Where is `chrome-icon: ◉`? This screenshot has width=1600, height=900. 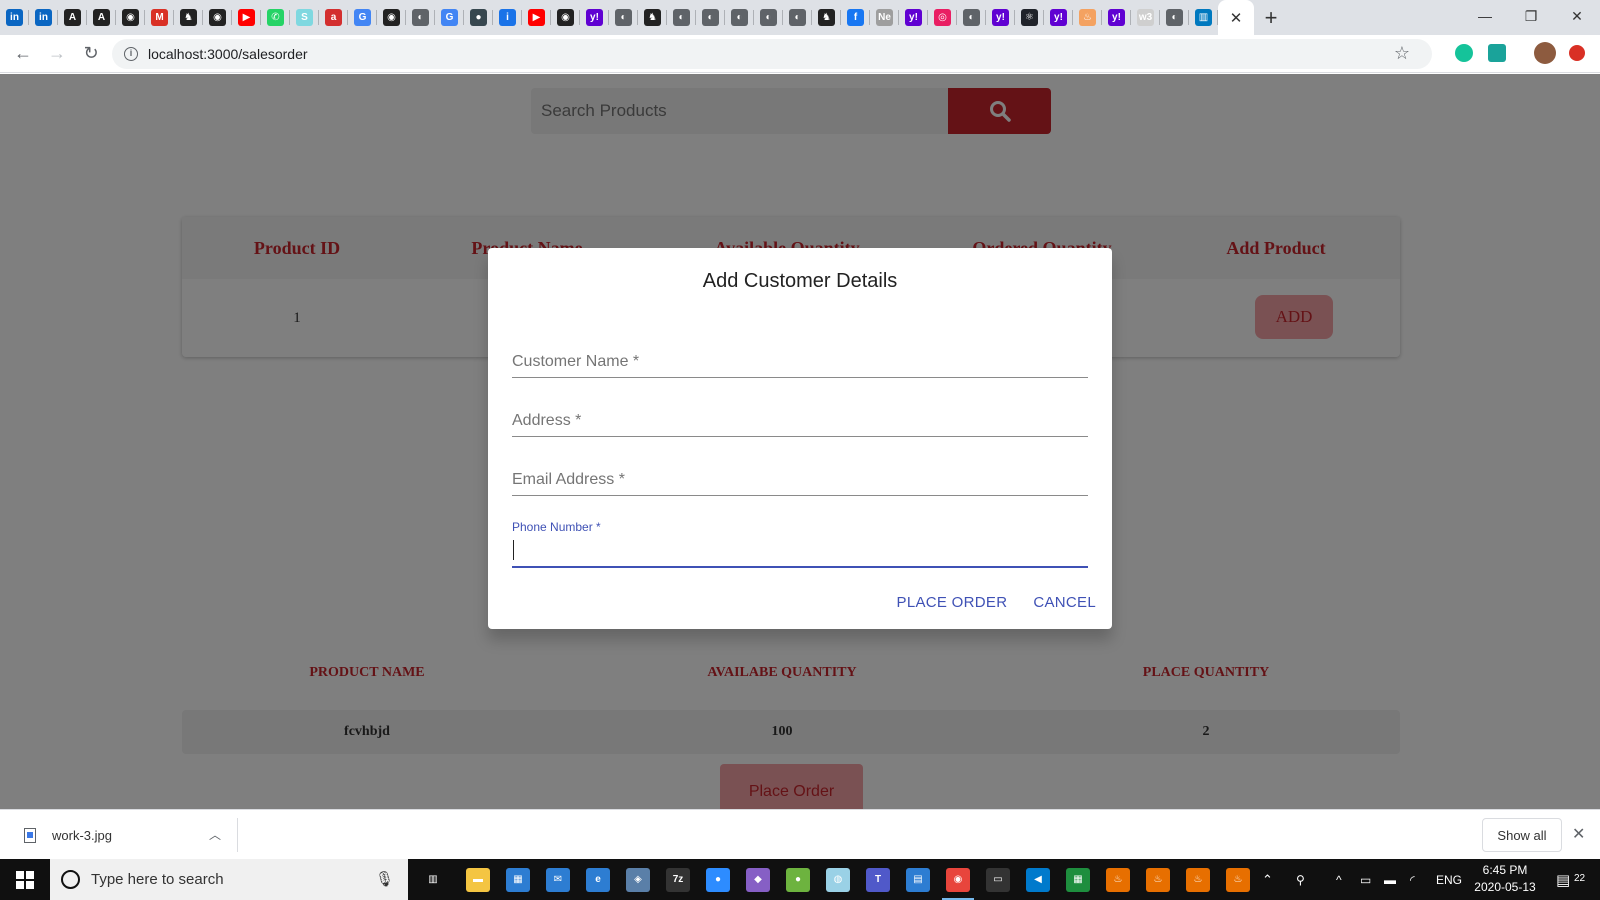
chrome-icon: ◉ is located at coordinates (958, 880).